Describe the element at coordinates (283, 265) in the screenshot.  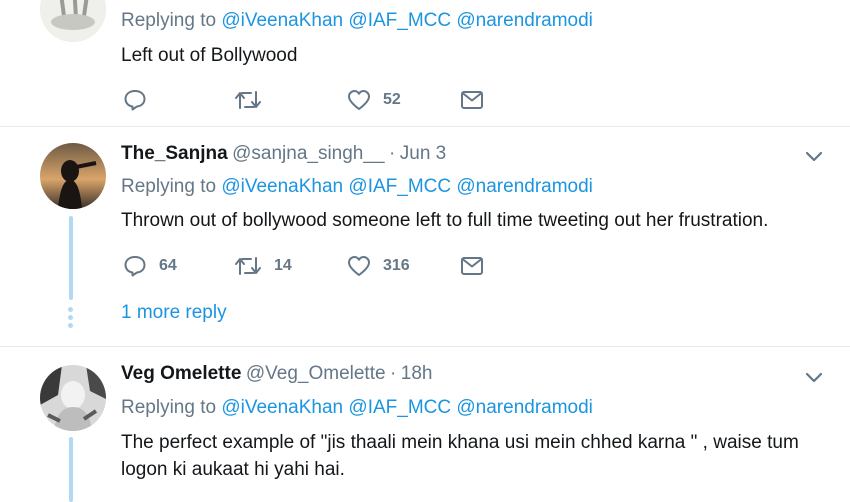
I see `retweet-count: 14` at that location.